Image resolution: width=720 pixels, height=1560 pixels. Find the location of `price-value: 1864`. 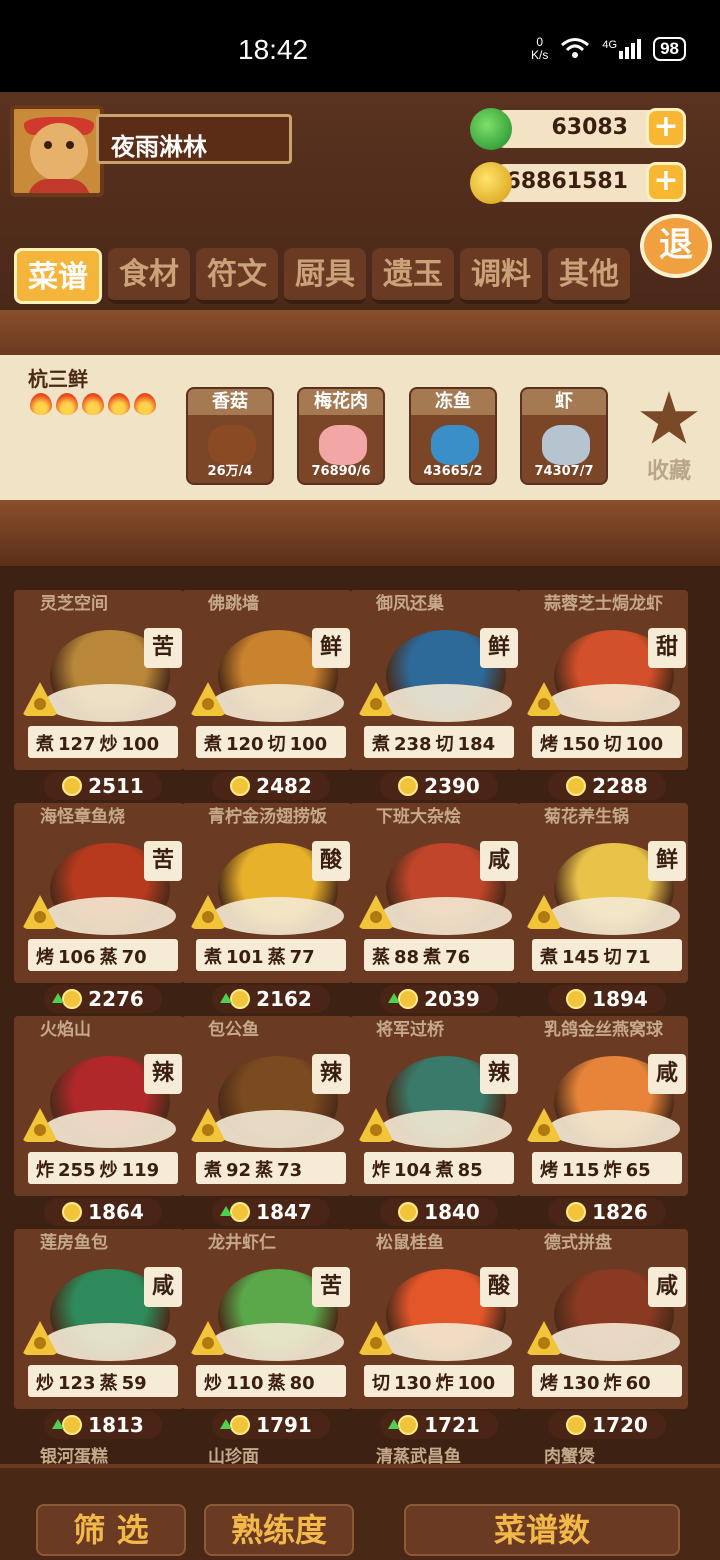

price-value: 1864 is located at coordinates (116, 1212).